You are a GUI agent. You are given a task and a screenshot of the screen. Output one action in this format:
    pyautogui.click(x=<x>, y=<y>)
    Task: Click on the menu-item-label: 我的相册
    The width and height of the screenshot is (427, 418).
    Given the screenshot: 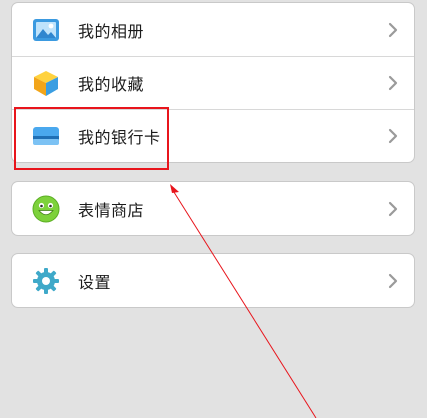 What is the action you would take?
    pyautogui.click(x=111, y=31)
    